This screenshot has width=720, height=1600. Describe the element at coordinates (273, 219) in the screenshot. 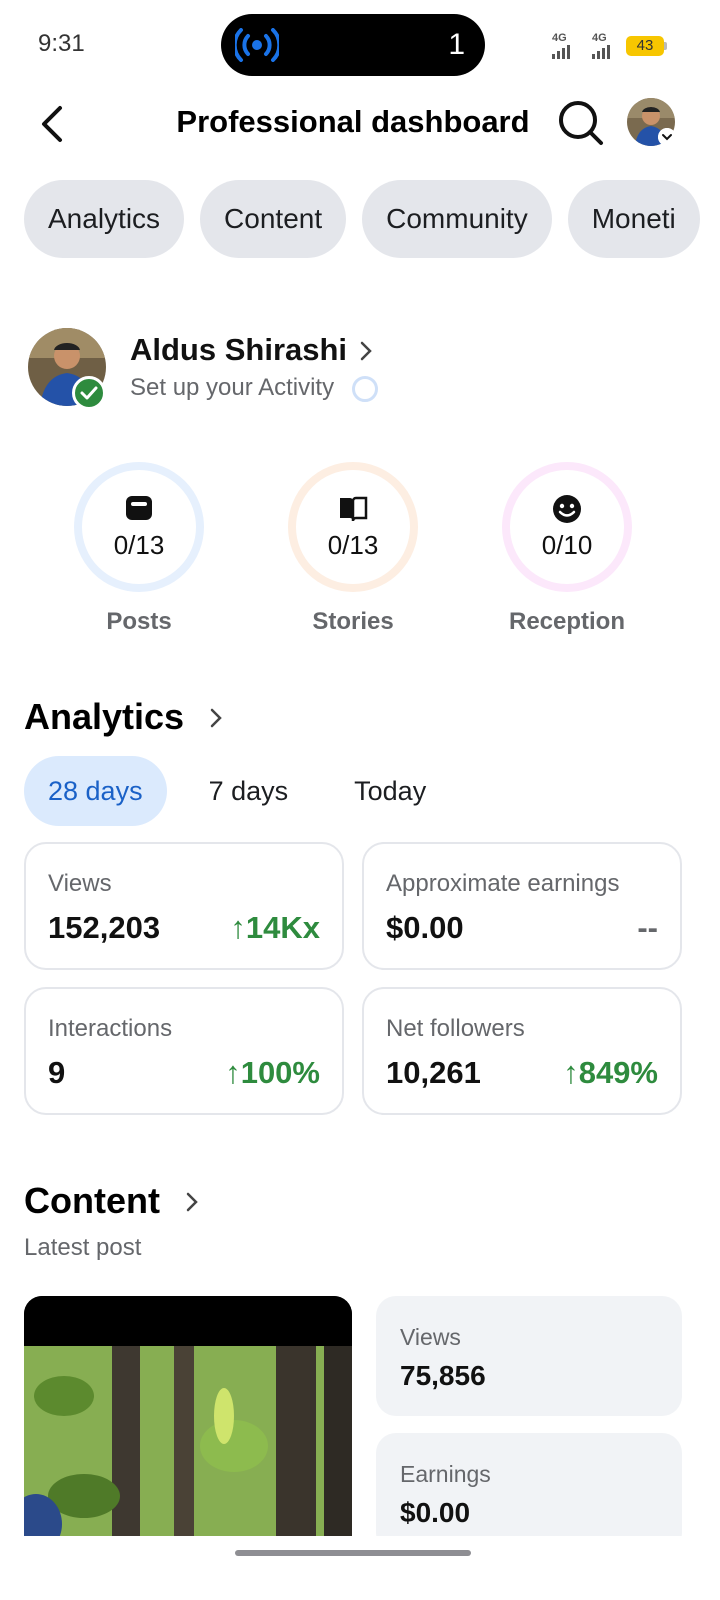

I see `tab-content: Content` at that location.